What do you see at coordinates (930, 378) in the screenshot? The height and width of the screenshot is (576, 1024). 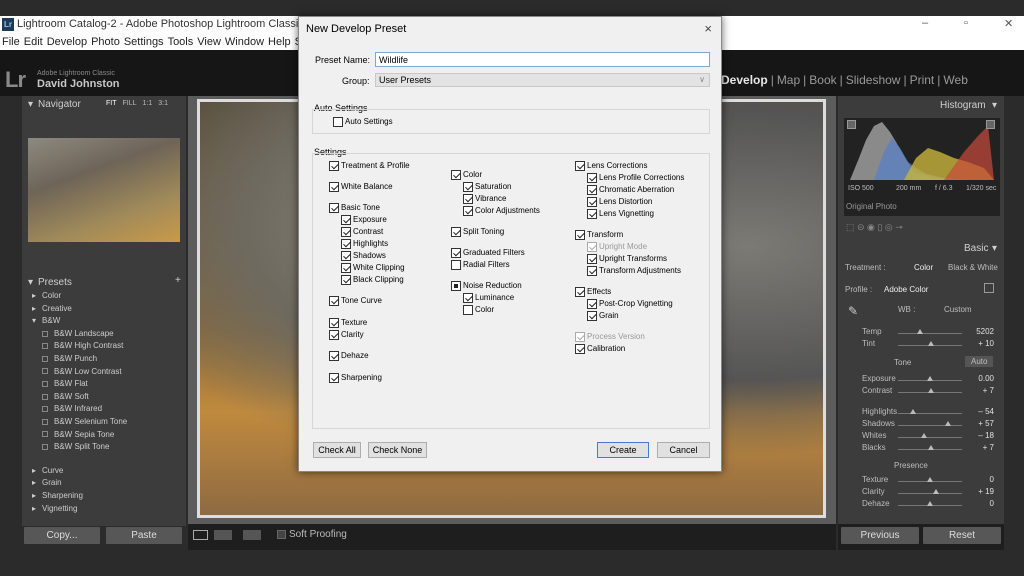 I see `slider-knob-exposure` at bounding box center [930, 378].